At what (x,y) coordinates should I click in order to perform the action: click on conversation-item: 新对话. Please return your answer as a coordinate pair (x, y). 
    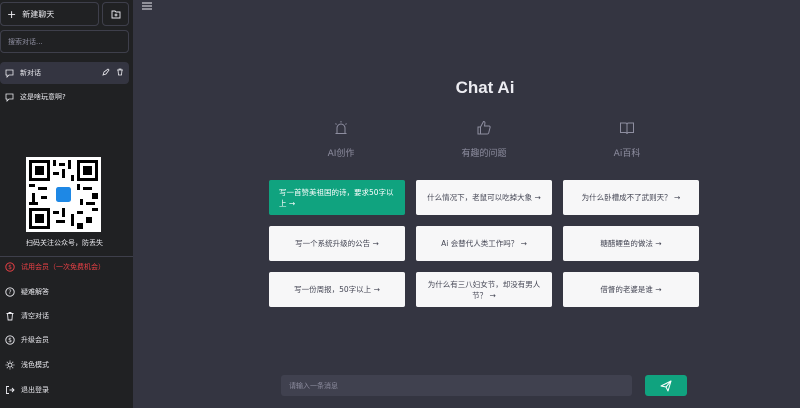
    Looking at the image, I should click on (64, 73).